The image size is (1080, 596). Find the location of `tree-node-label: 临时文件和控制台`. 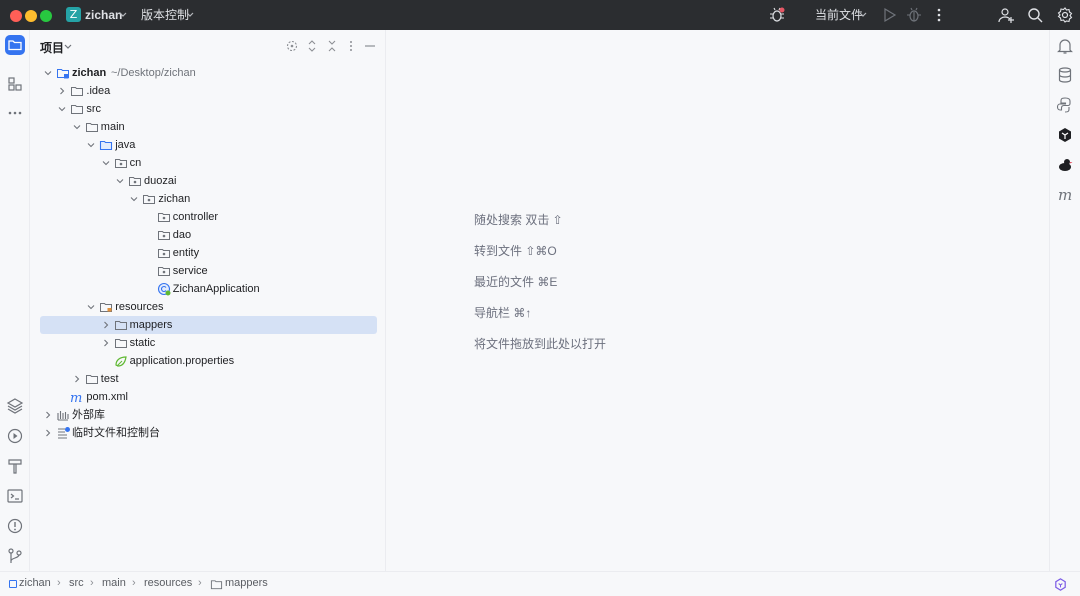

tree-node-label: 临时文件和控制台 is located at coordinates (116, 433).